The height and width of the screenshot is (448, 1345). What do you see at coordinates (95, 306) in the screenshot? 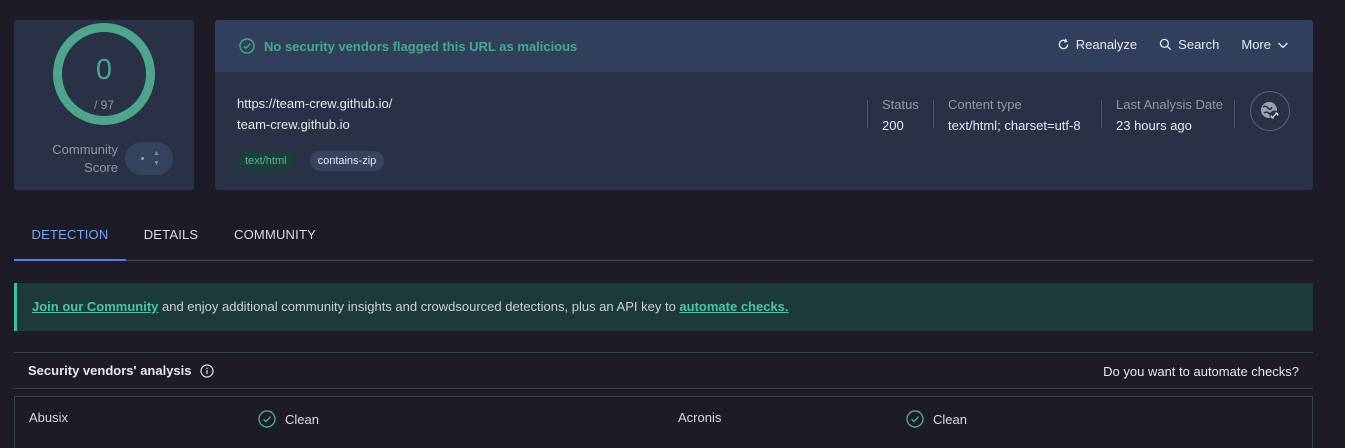
I see `join-community-link: Join our Community` at bounding box center [95, 306].